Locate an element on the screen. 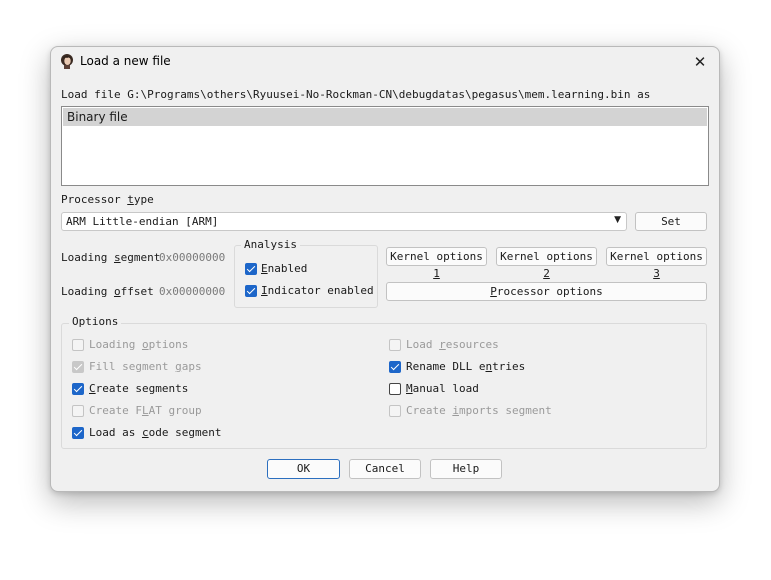 Image resolution: width=771 pixels, height=580 pixels. create-segments-checkbox is located at coordinates (78, 389).